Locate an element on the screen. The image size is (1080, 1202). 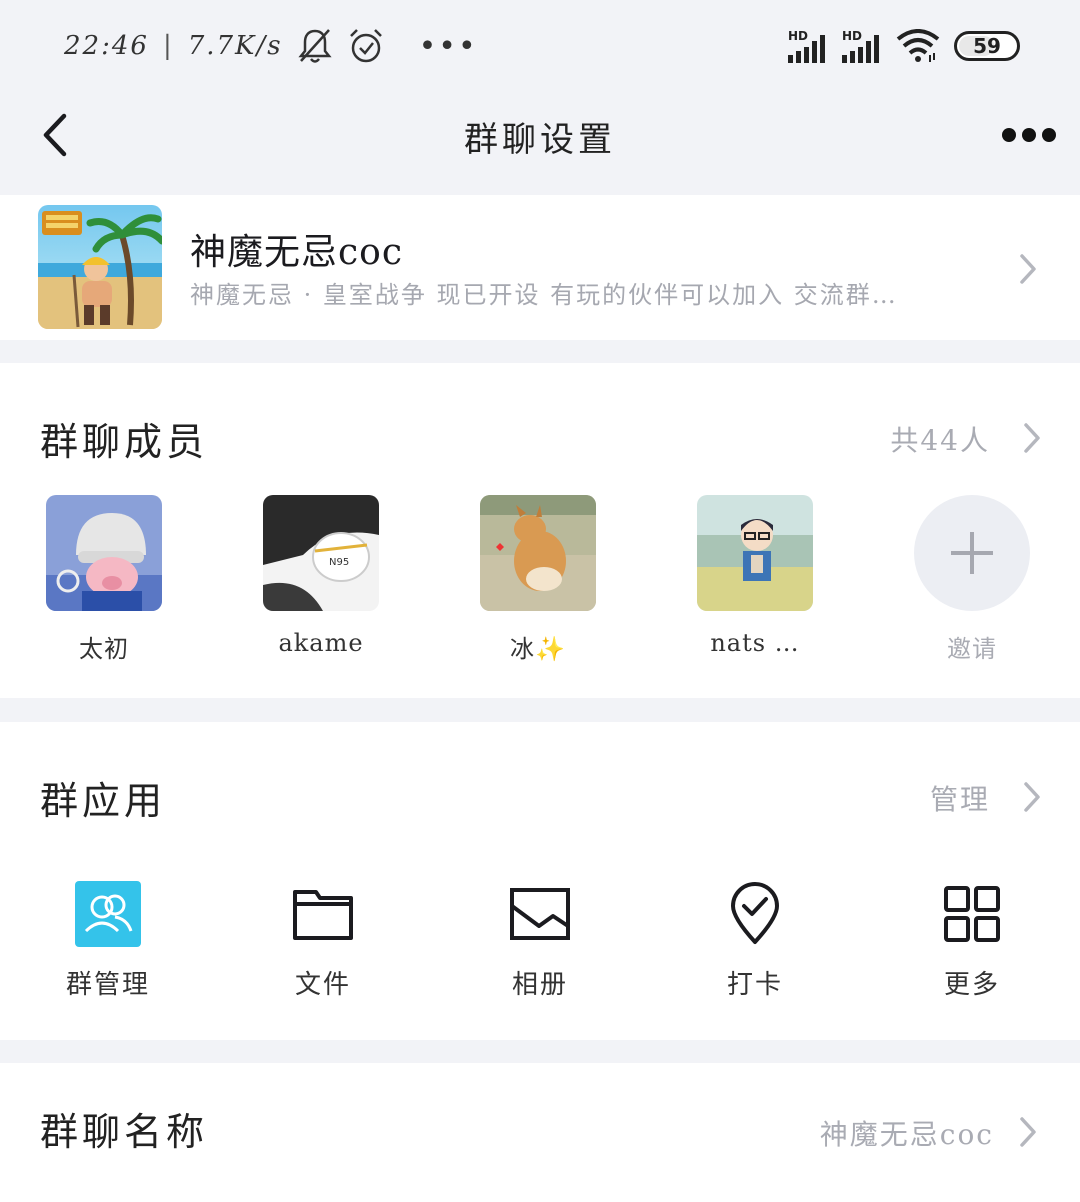
group-manage-icon is located at coordinates (108, 914).